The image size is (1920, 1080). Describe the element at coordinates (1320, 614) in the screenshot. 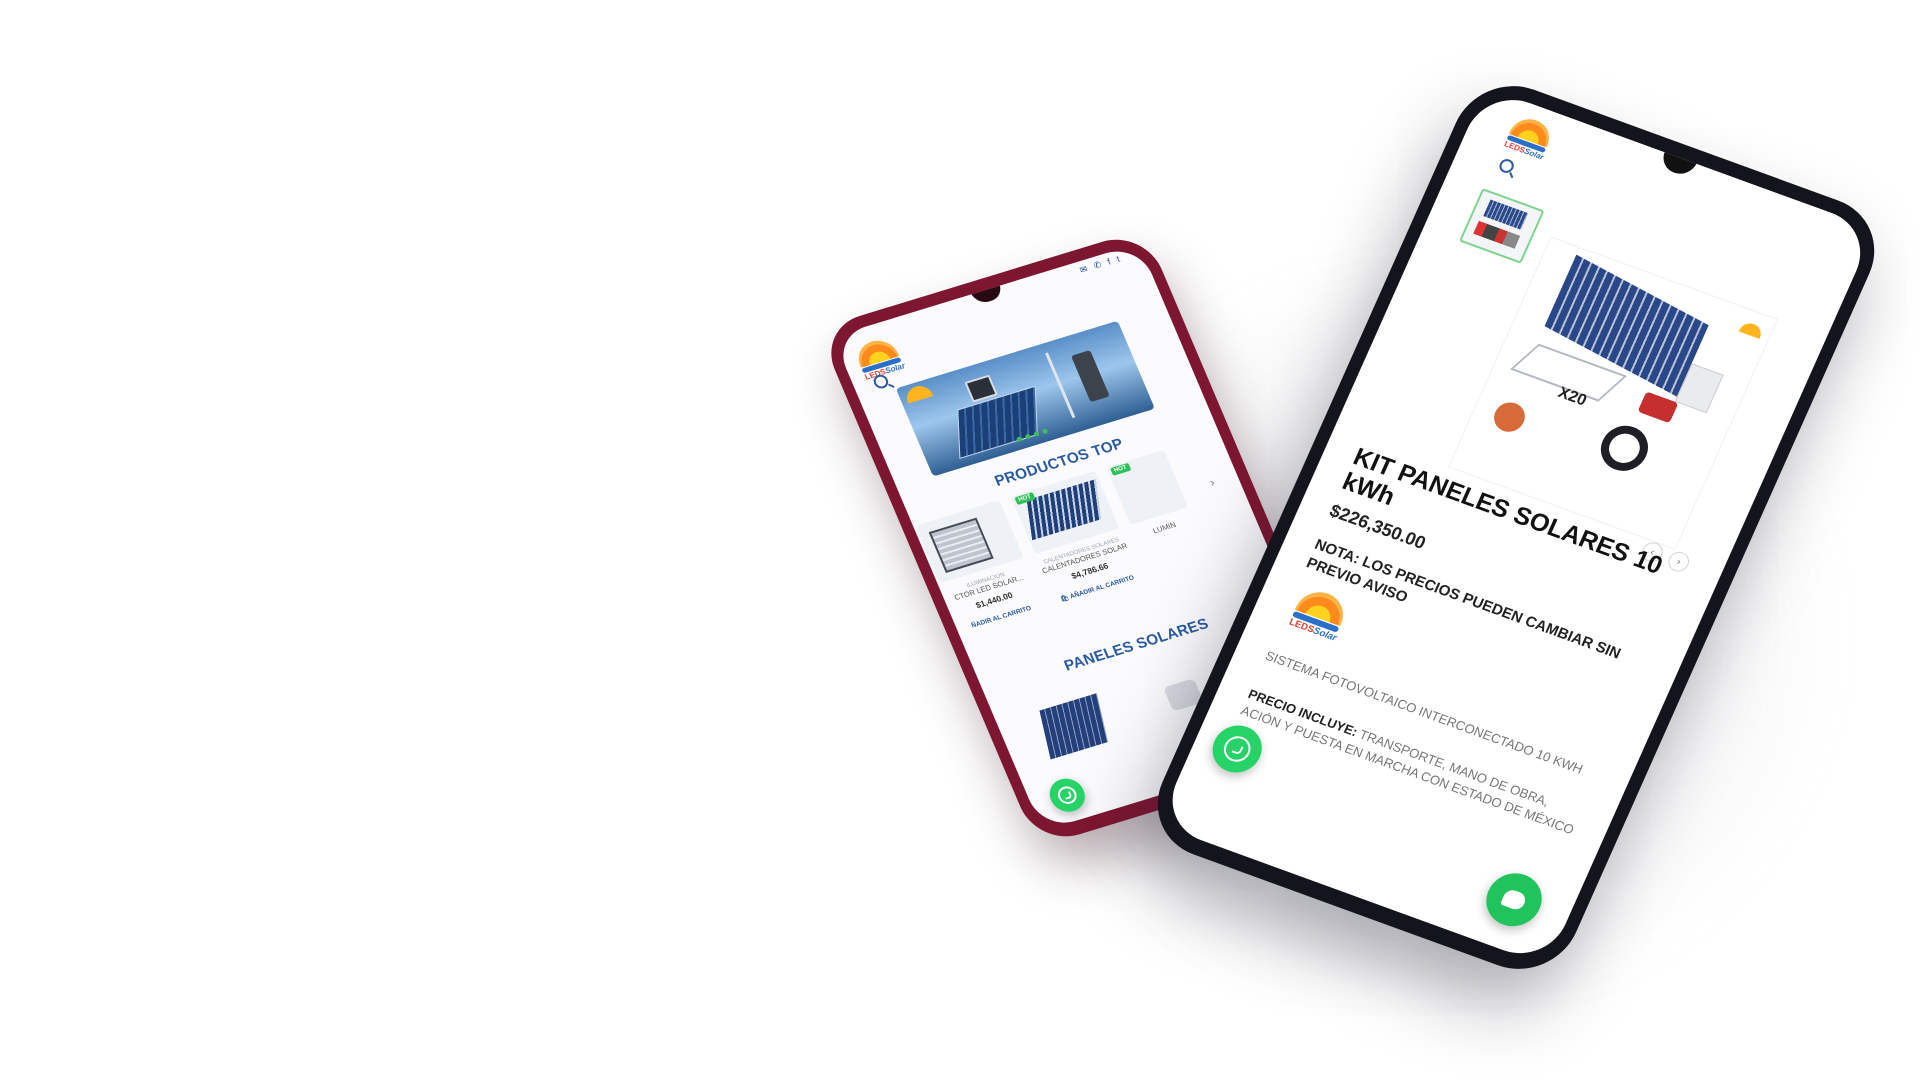

I see `product-brand-logo: LEDSSolar` at that location.